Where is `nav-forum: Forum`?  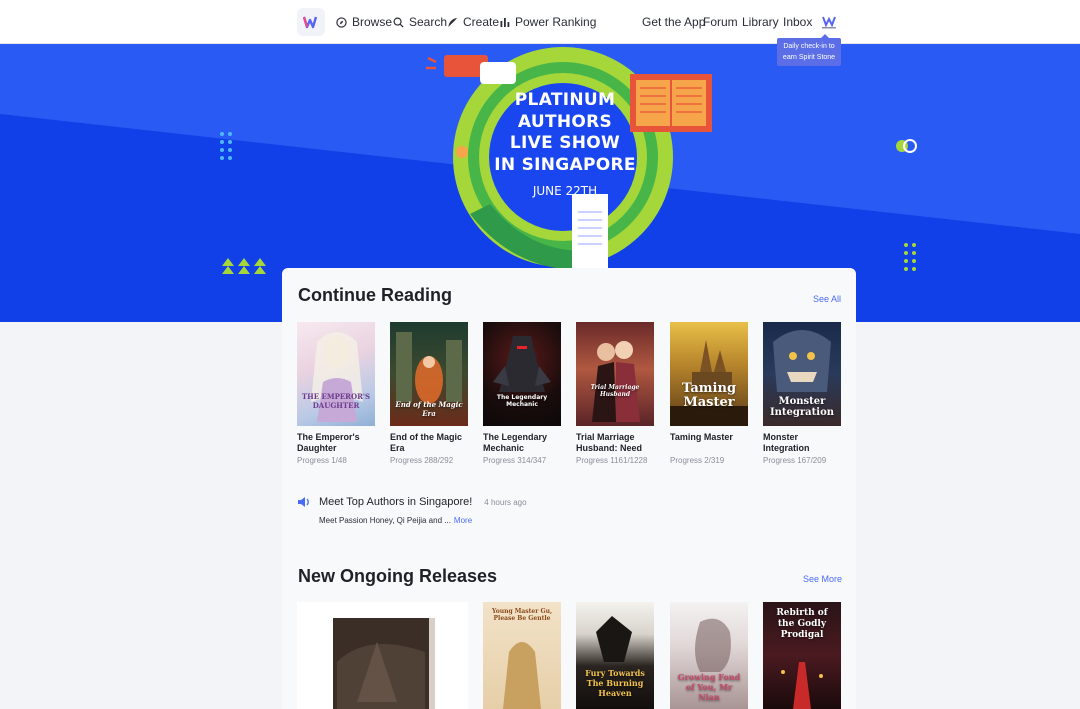 nav-forum: Forum is located at coordinates (720, 22).